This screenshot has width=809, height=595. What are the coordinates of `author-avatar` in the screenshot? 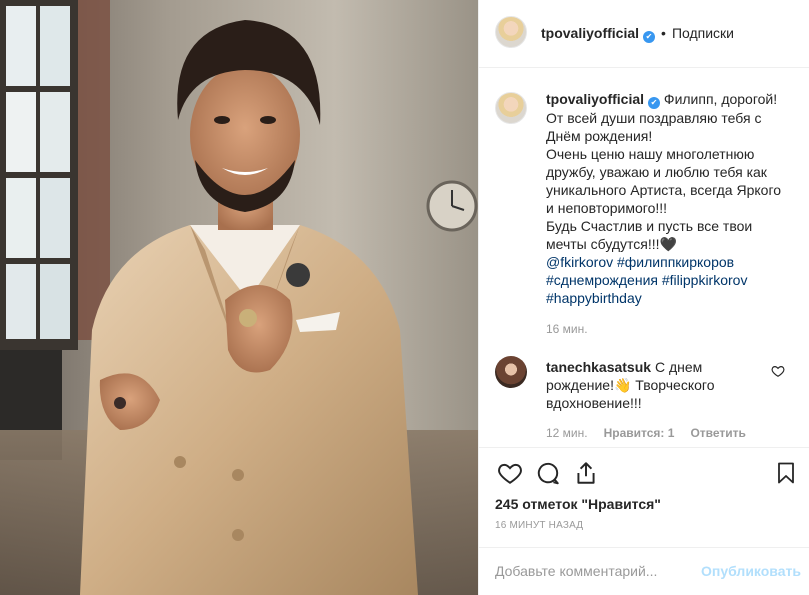 It's located at (511, 32).